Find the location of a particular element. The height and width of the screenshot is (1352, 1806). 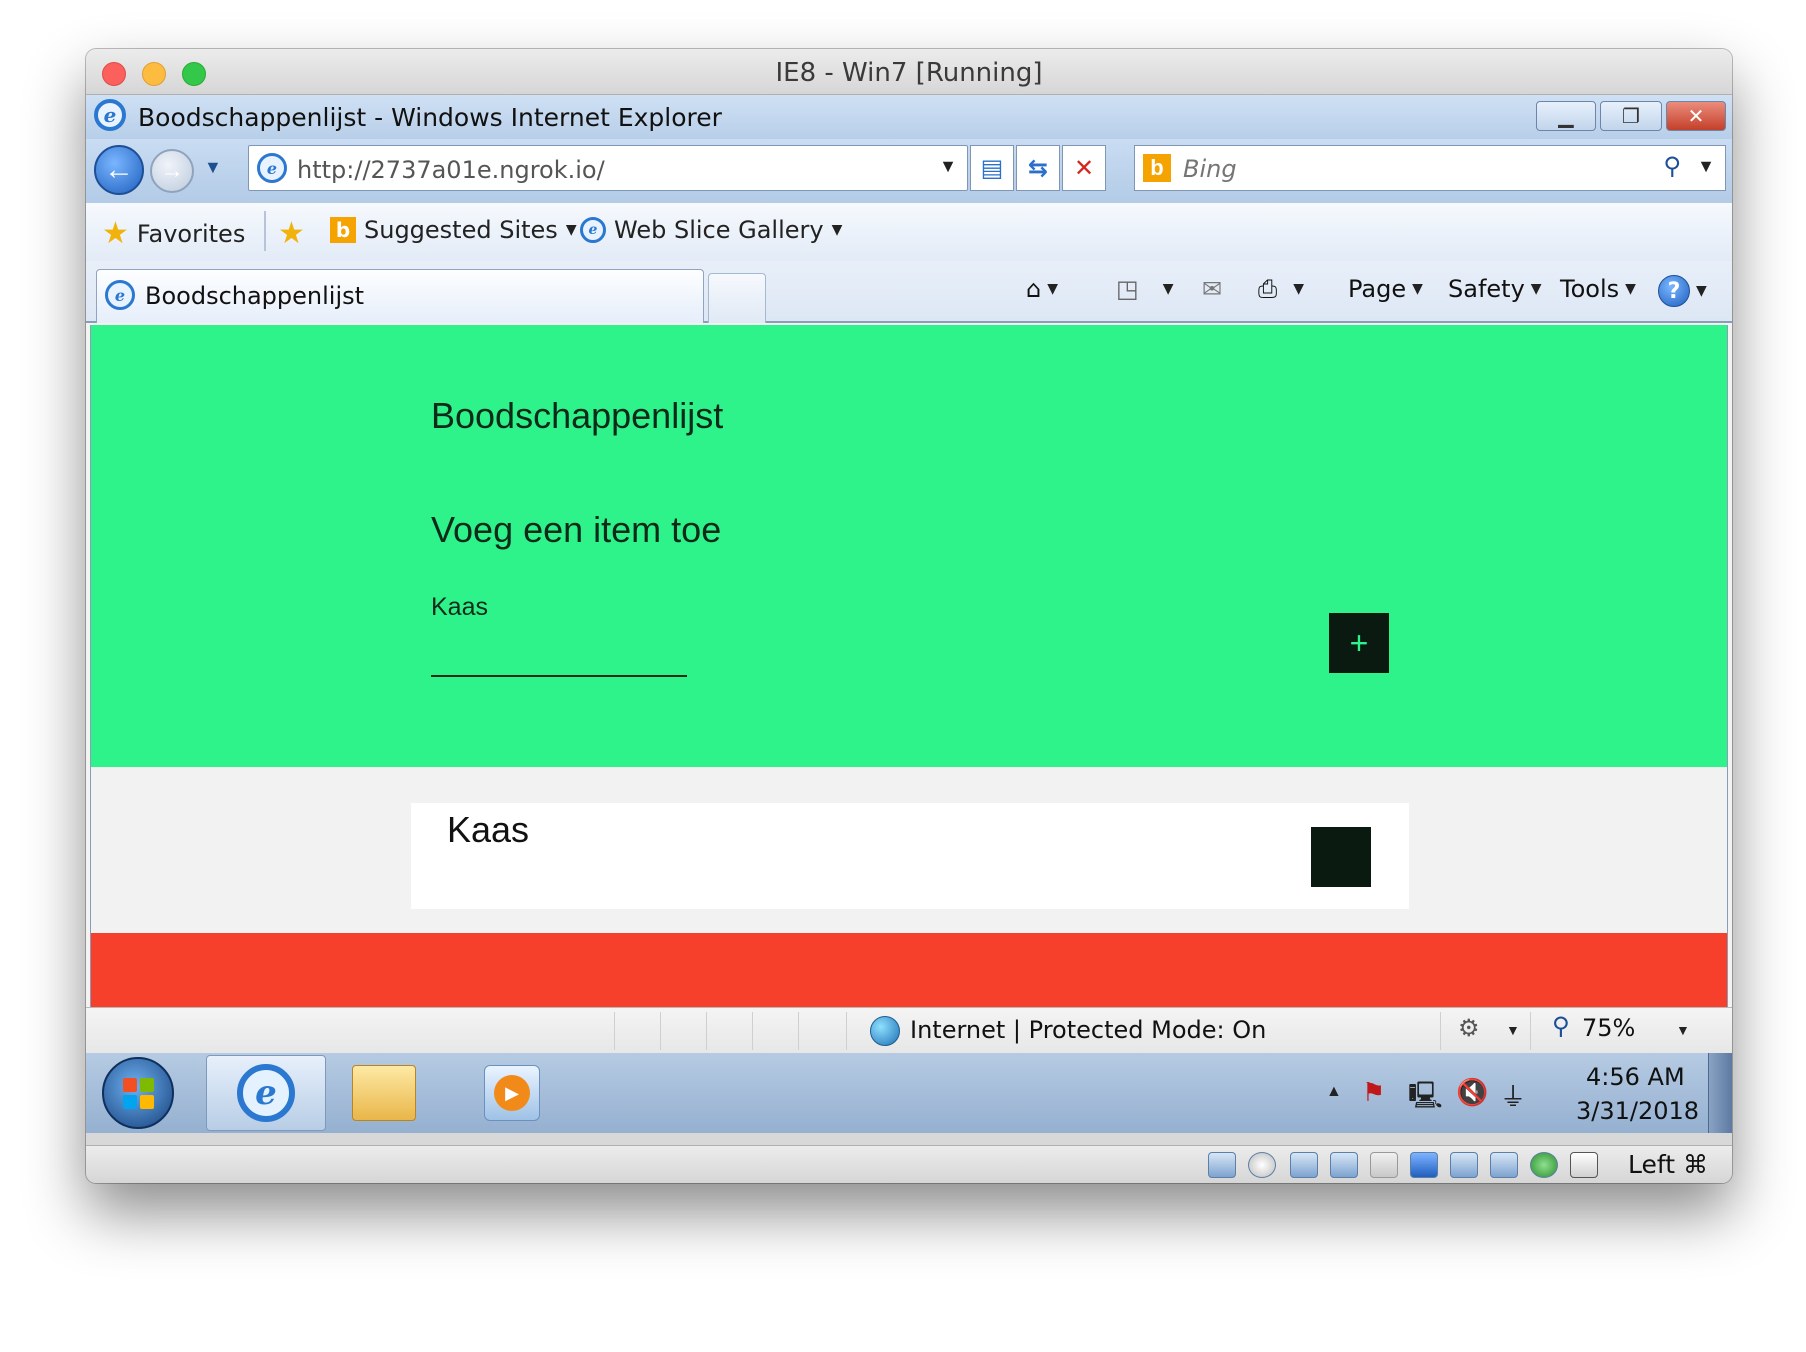

stop-icon: ✕ is located at coordinates (1084, 168).